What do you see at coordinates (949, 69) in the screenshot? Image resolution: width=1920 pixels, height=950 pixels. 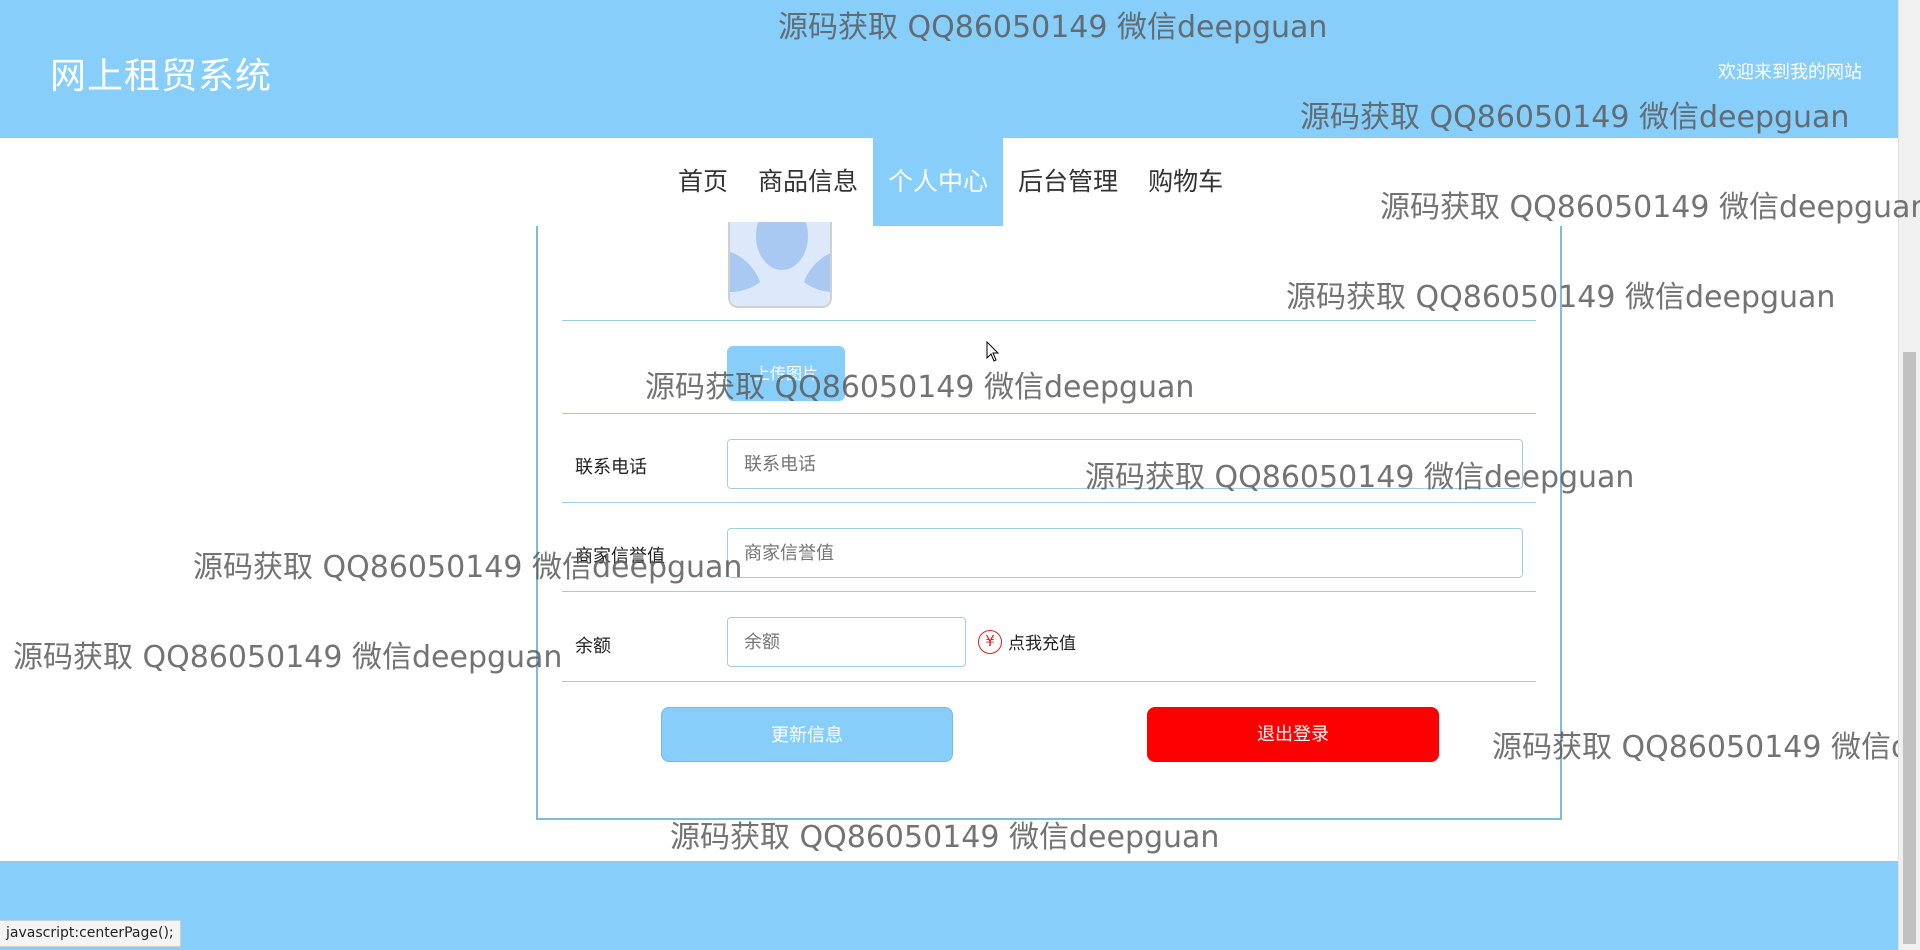 I see `header-bar: 网上租贸系统 欢迎来到我的网站` at bounding box center [949, 69].